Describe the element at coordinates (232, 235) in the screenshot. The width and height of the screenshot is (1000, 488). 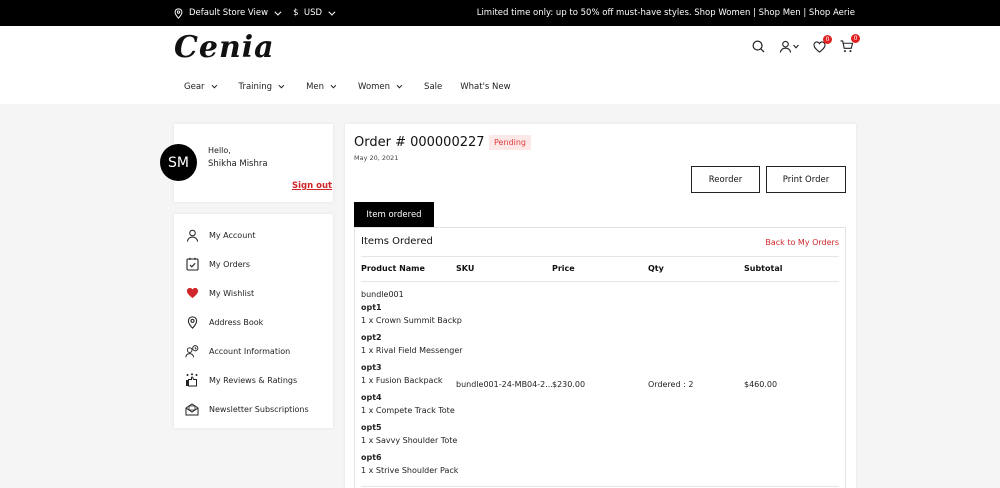
I see `sidebar-item-label: My Account` at that location.